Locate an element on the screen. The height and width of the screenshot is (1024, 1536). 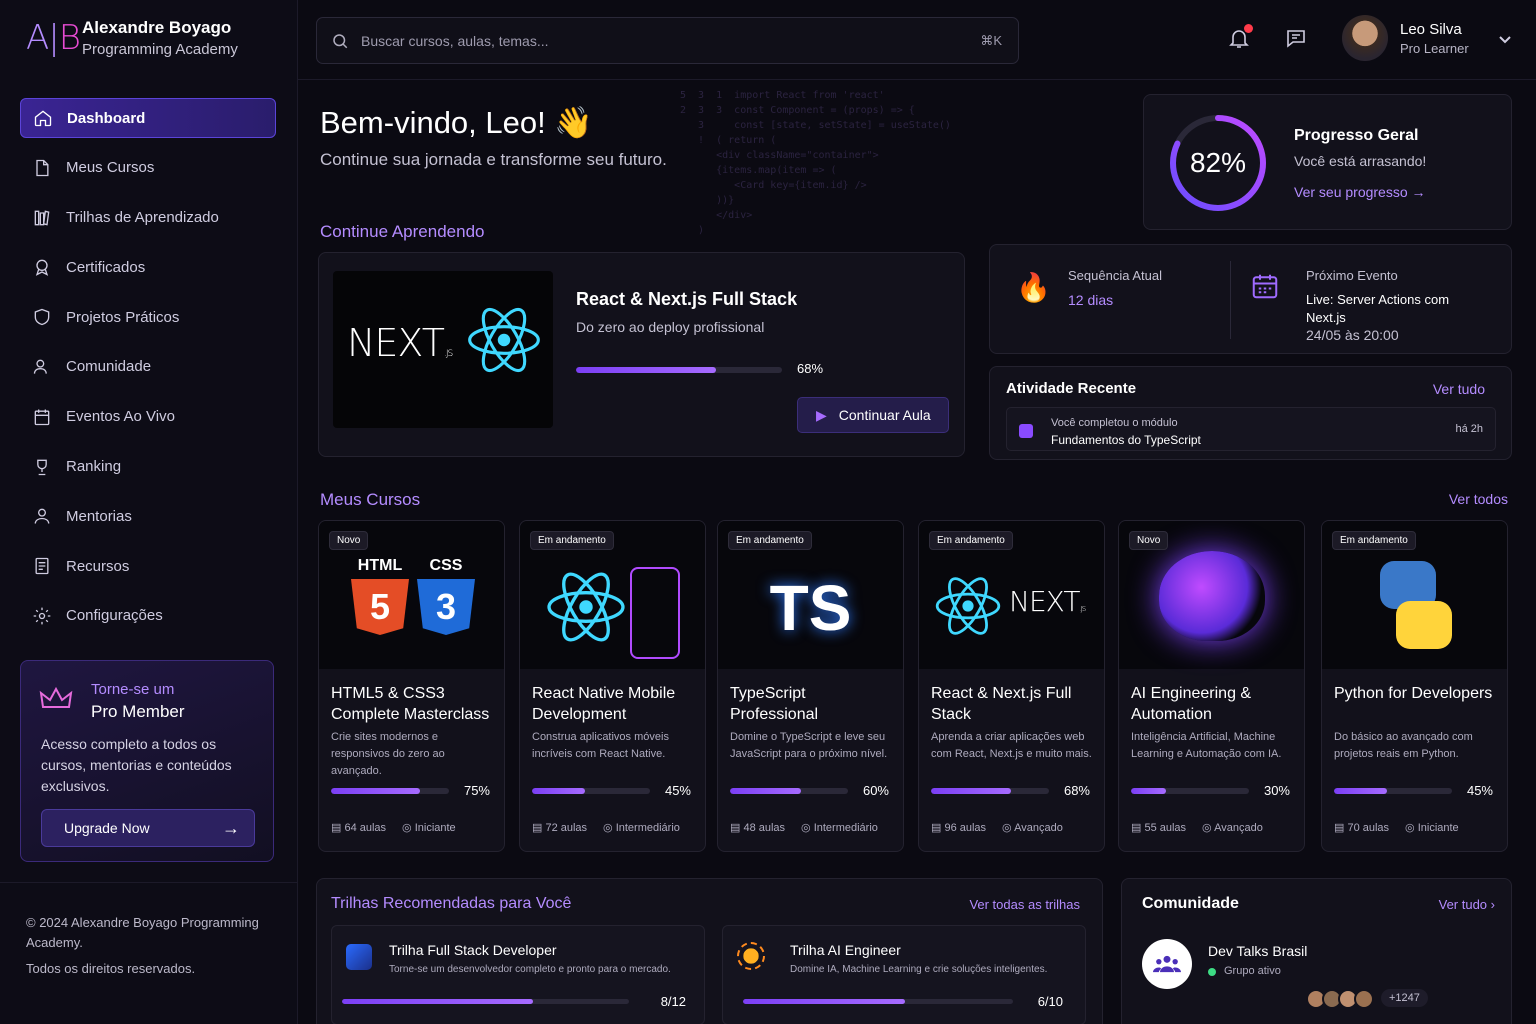
progress-title: Progresso Geral is located at coordinates (1356, 135).